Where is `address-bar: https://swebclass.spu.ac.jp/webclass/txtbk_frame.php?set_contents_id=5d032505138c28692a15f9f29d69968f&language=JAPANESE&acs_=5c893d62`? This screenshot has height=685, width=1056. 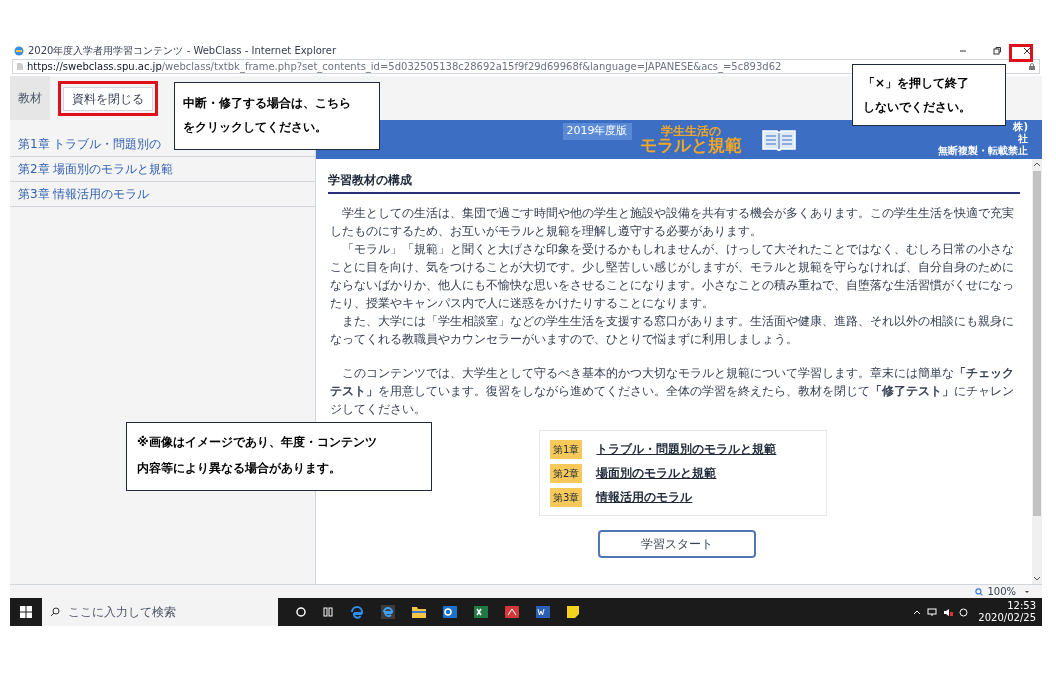
address-bar: https://swebclass.spu.ac.jp/webclass/txtbk_frame.php?set_contents_id=5d032505138c28692a15f9f29d69968f&language=JAPANESE&acs_=5c893d62 is located at coordinates (526, 66).